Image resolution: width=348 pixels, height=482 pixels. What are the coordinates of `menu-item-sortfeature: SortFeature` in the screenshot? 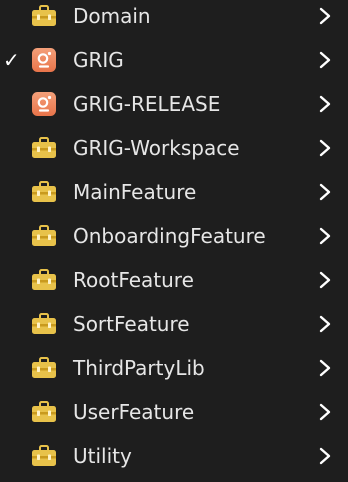 It's located at (174, 324).